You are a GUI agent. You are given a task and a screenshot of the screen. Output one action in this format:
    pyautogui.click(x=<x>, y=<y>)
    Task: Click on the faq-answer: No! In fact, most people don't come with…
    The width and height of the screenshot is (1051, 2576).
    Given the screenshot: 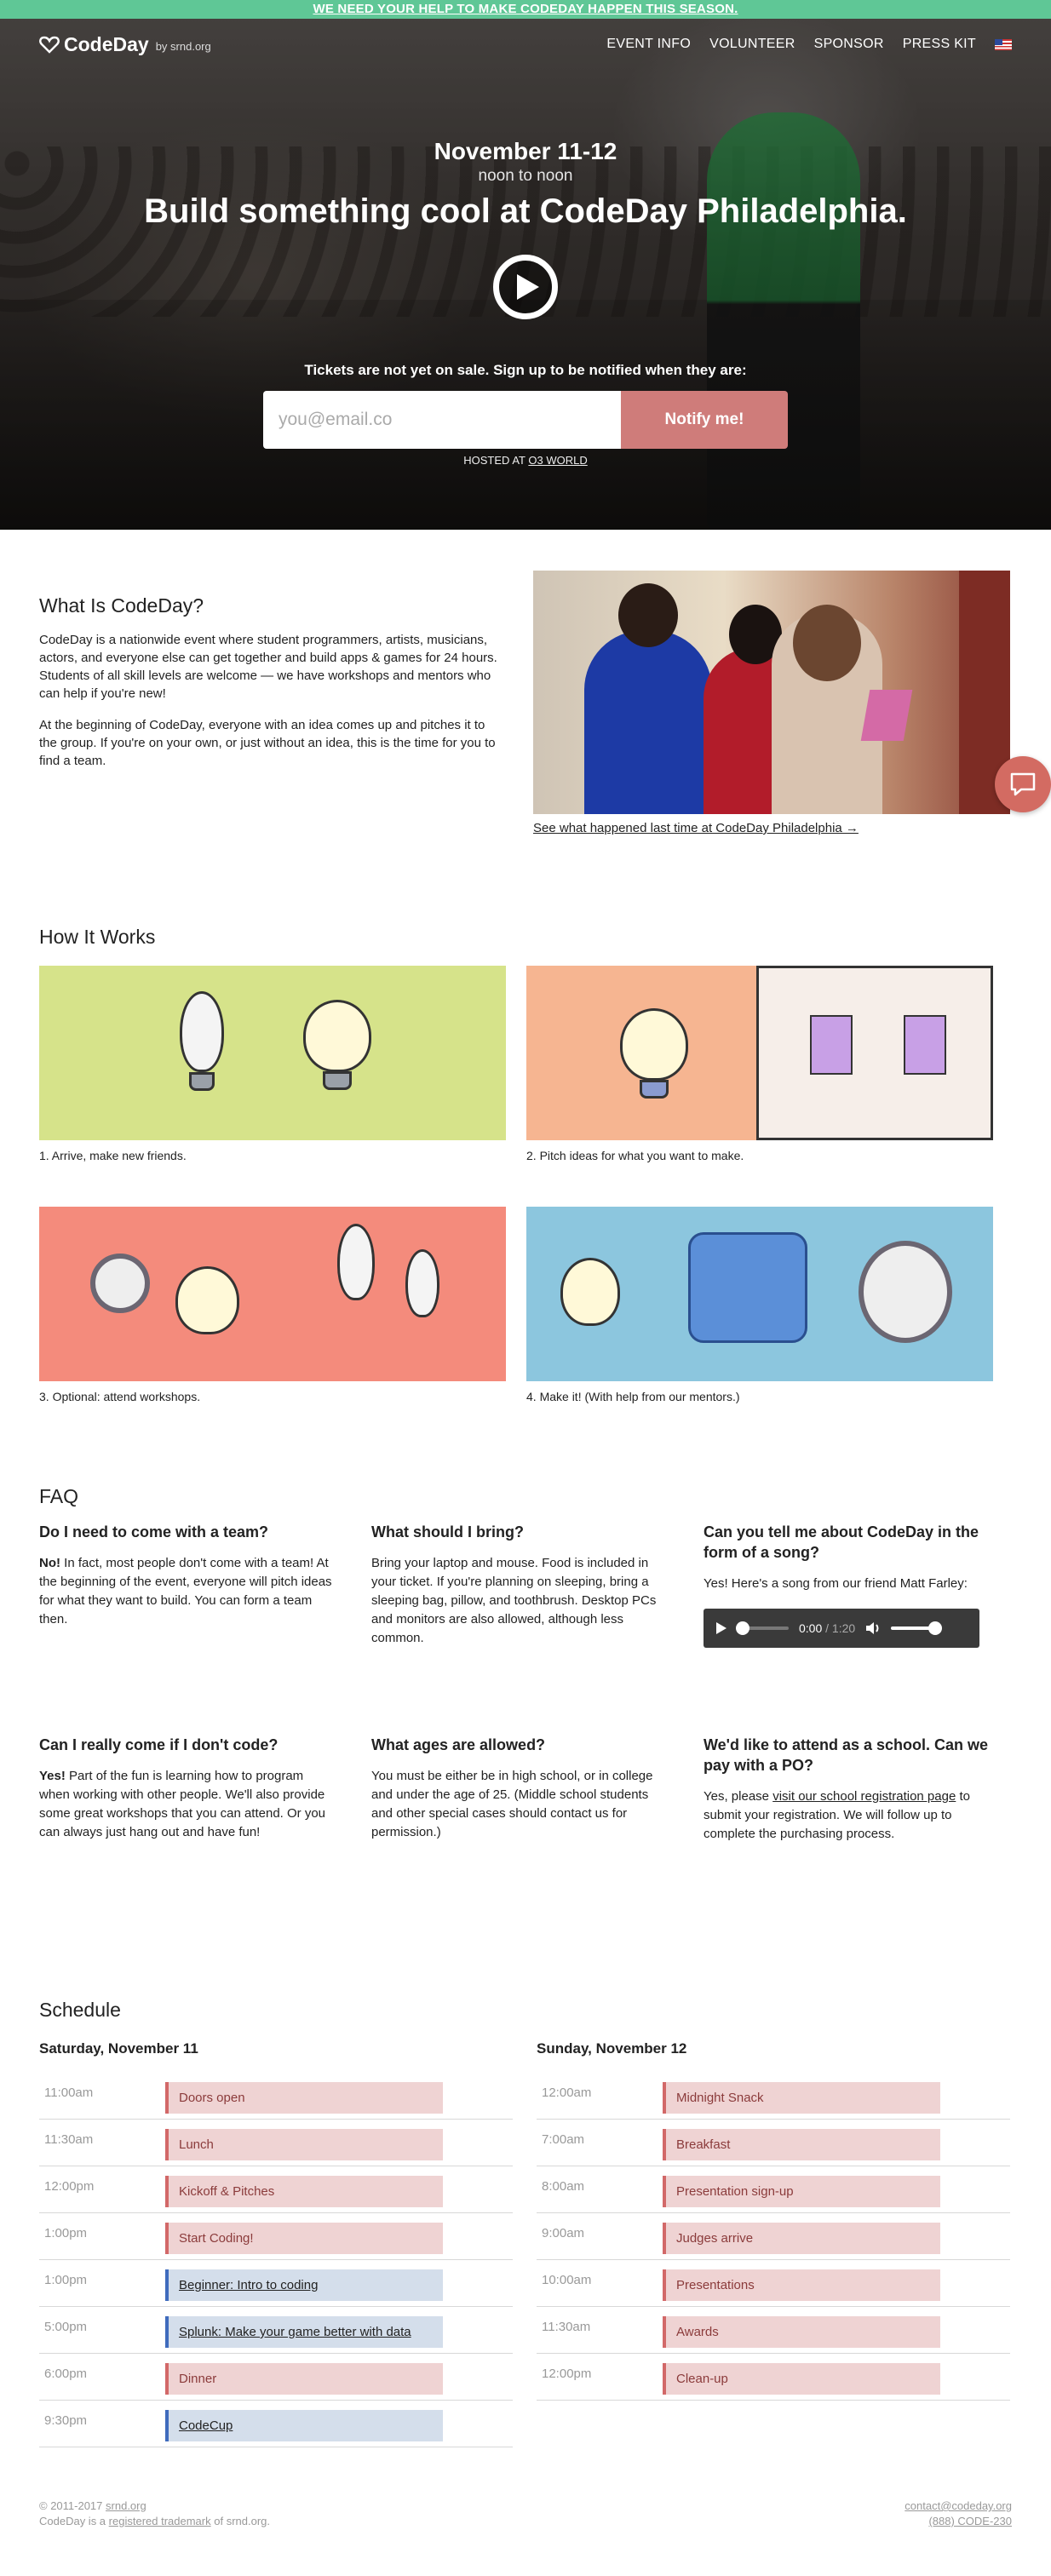 What is the action you would take?
    pyautogui.click(x=185, y=1591)
    